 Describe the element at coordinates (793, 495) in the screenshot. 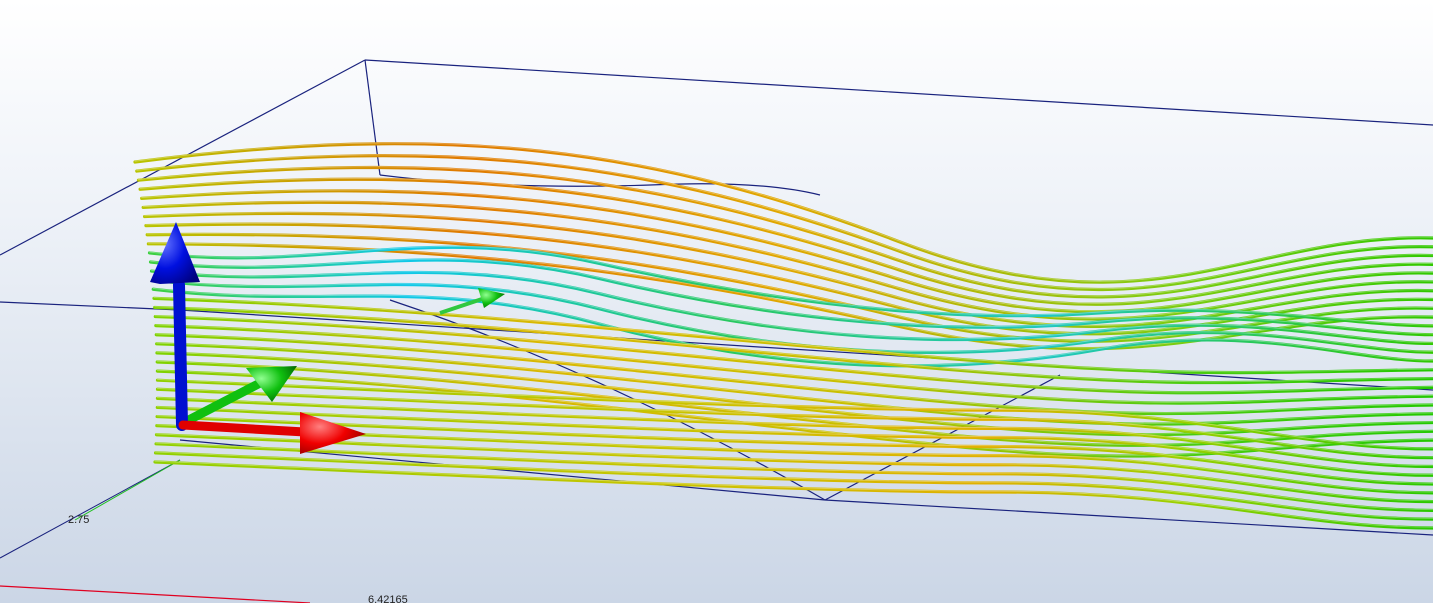

I see `streamline` at that location.